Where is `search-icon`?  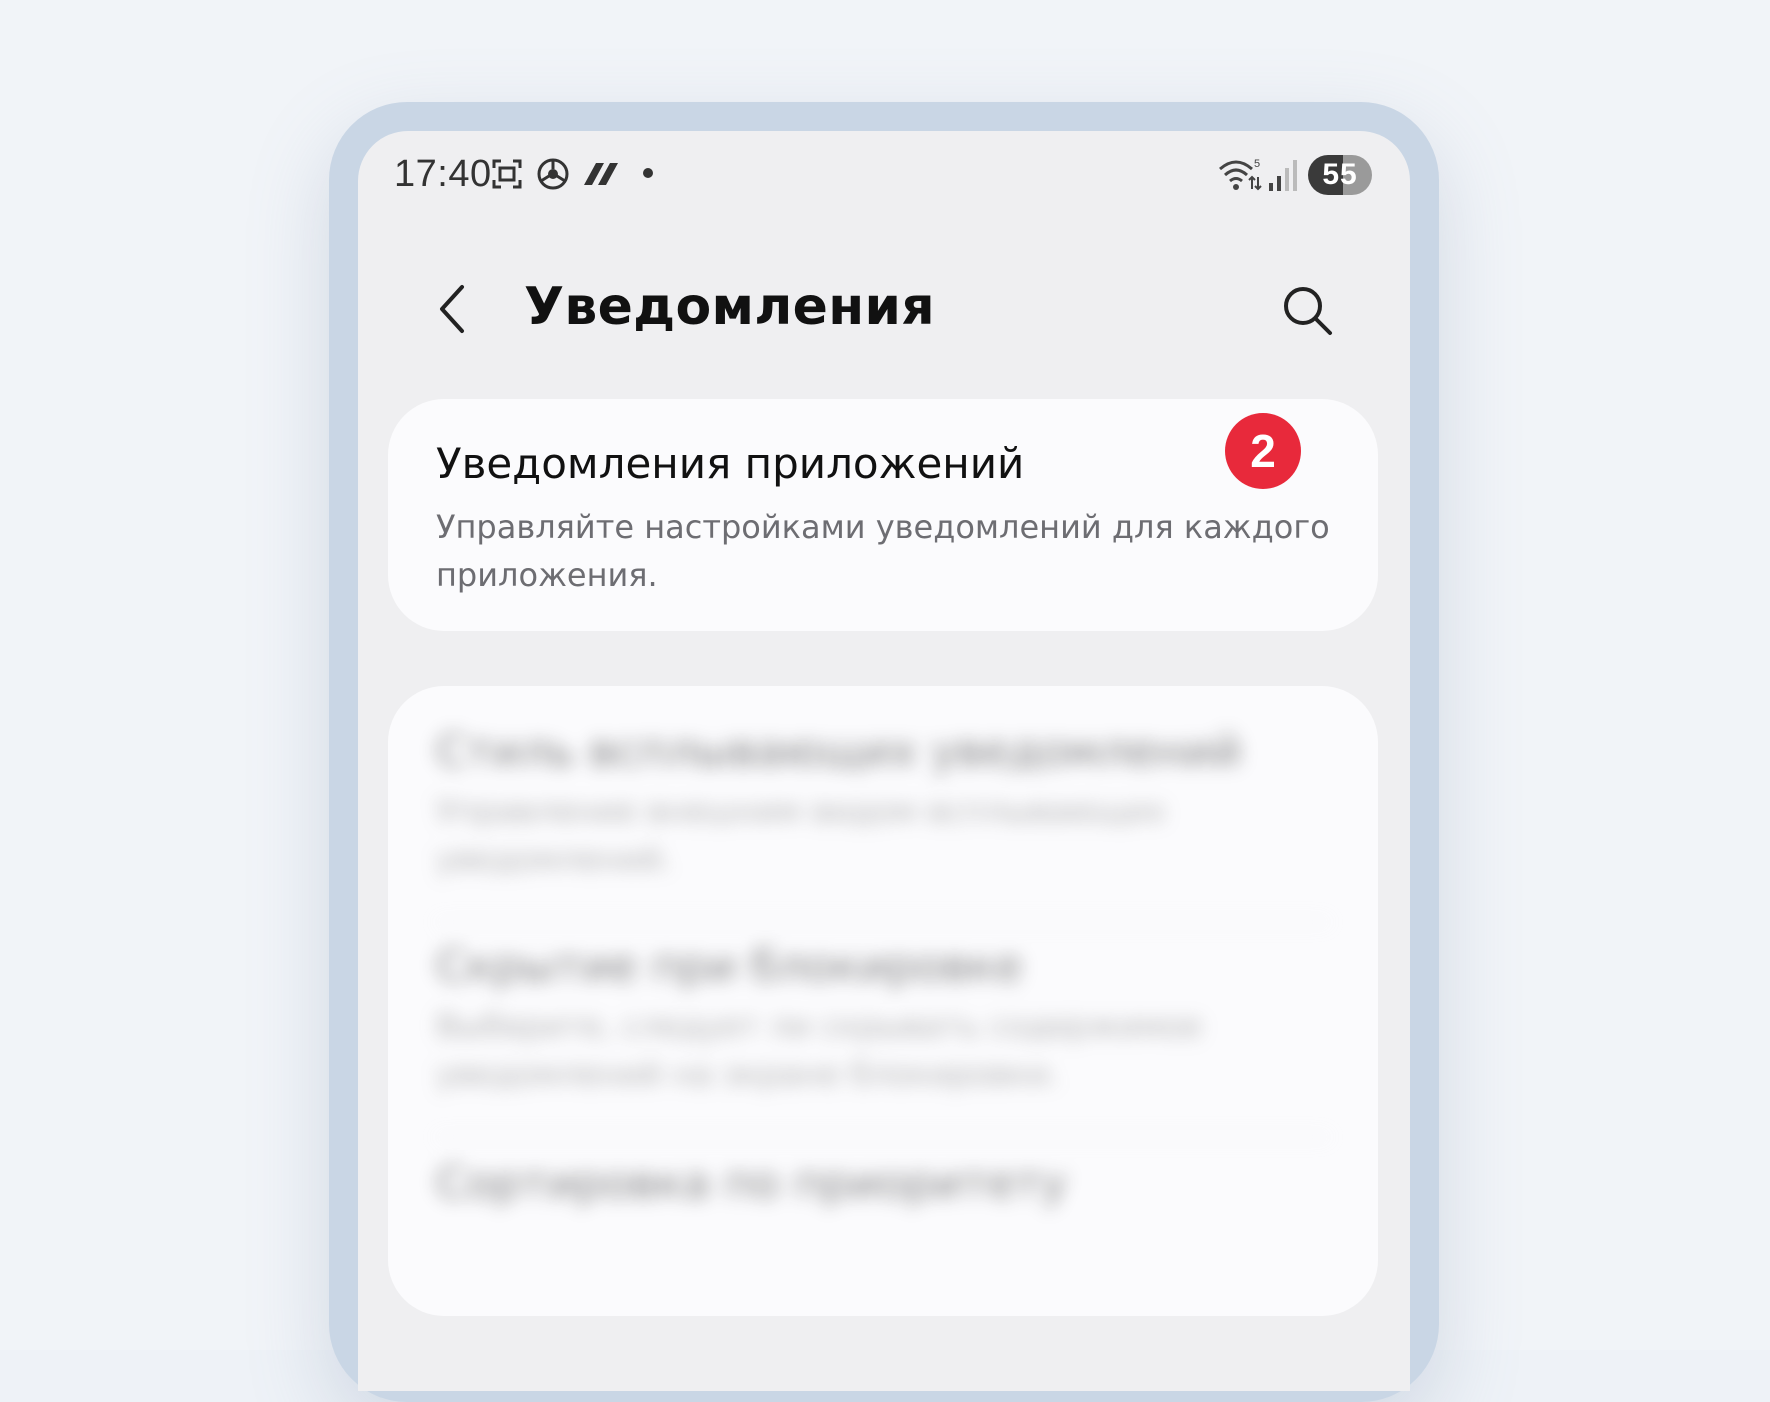 search-icon is located at coordinates (1308, 311).